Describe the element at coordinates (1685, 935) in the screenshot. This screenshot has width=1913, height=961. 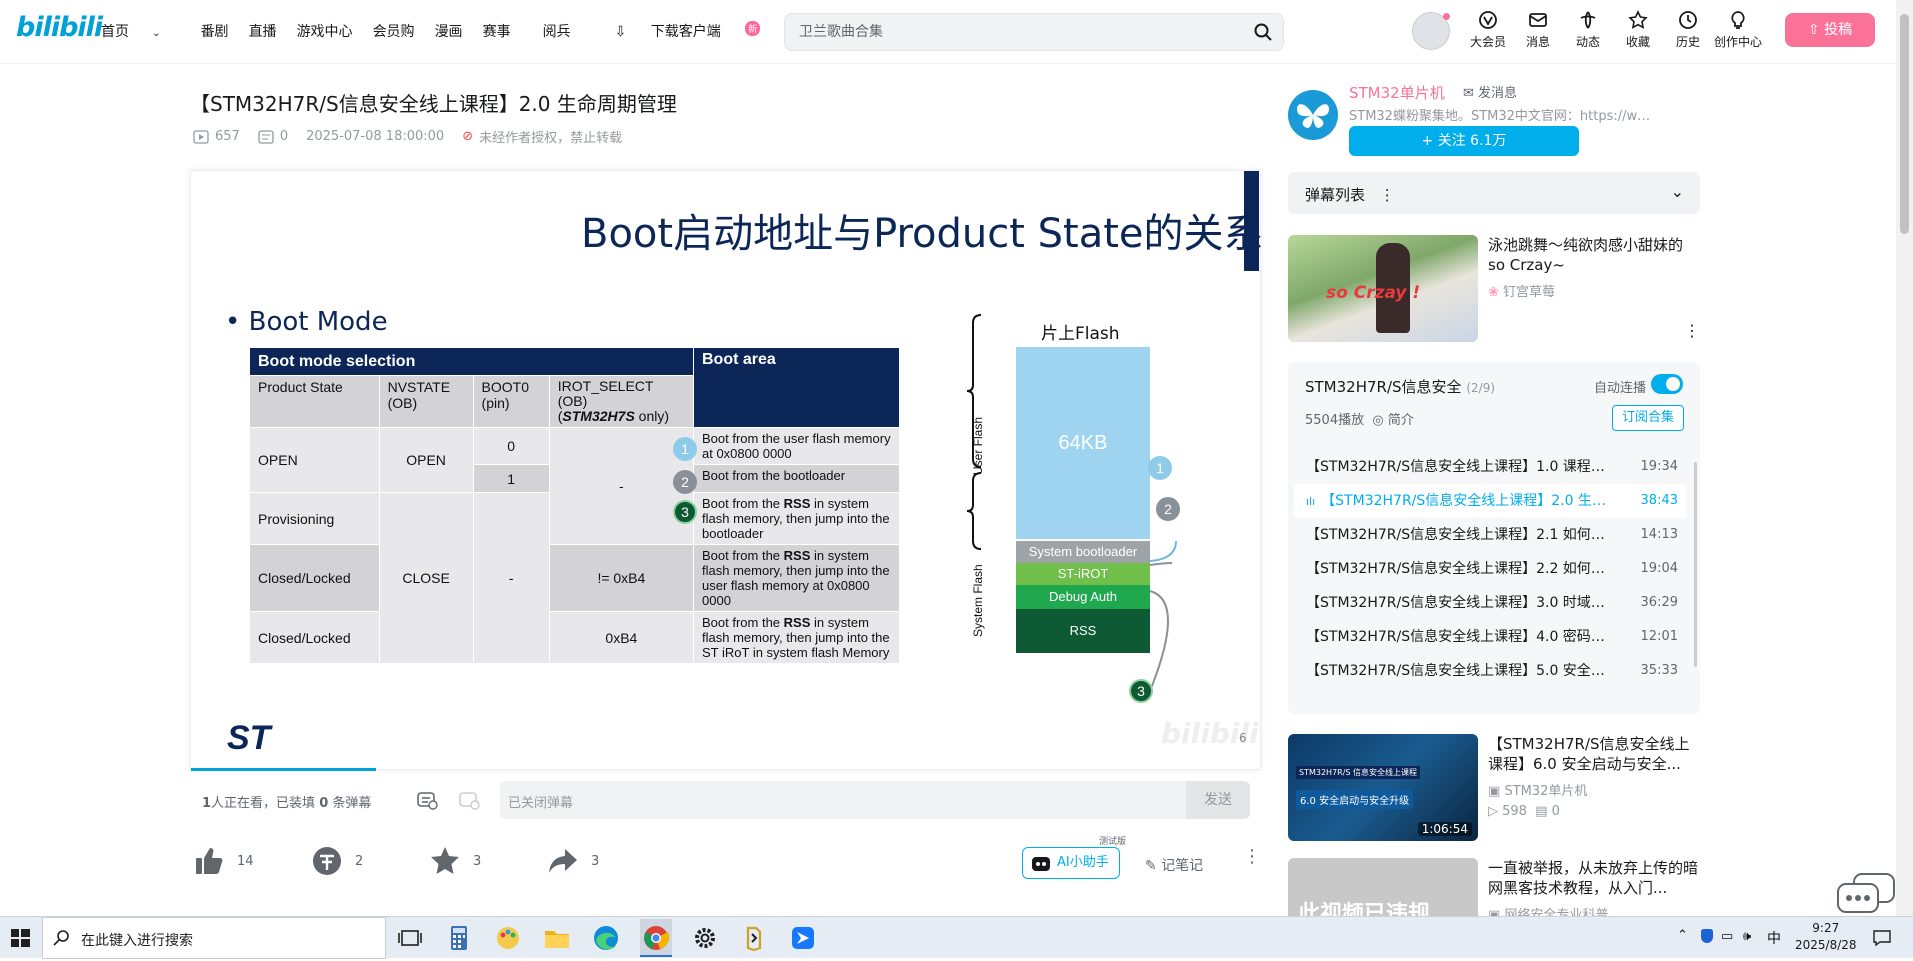
I see `tray-chevron-up-icon: ⌃` at that location.